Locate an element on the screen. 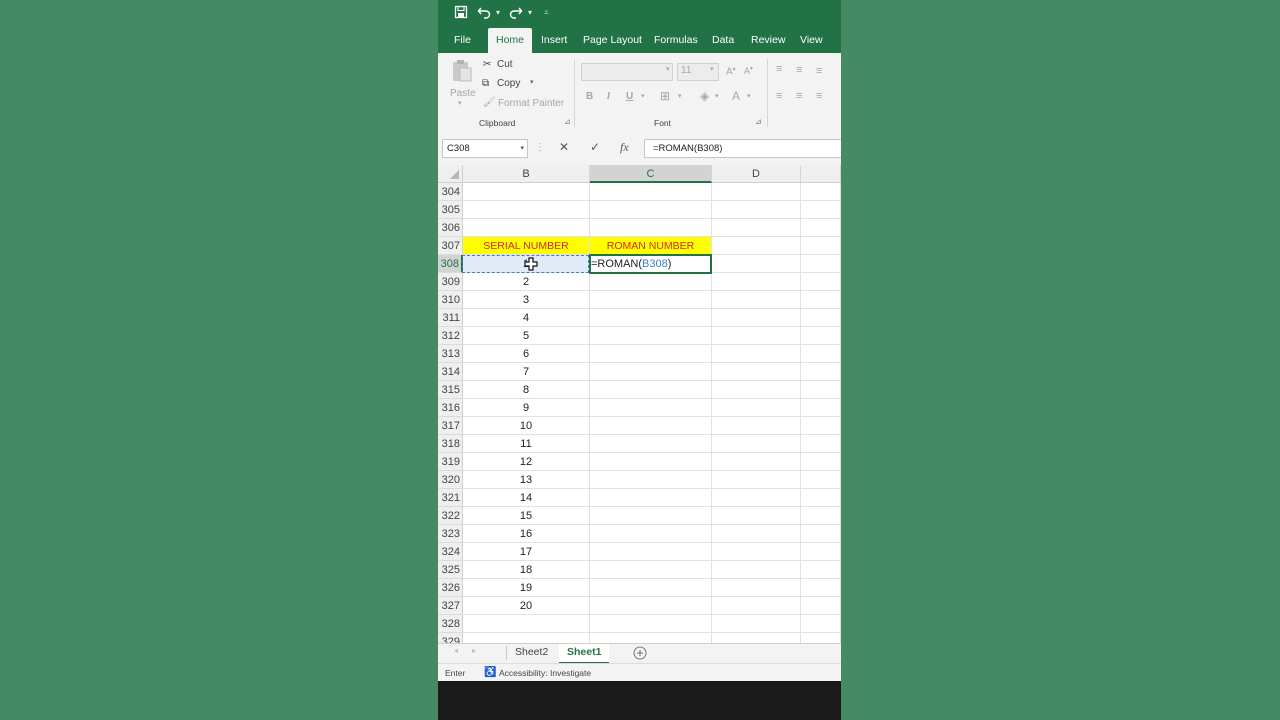 This screenshot has width=1280, height=720. row-header: 322 is located at coordinates (450, 516).